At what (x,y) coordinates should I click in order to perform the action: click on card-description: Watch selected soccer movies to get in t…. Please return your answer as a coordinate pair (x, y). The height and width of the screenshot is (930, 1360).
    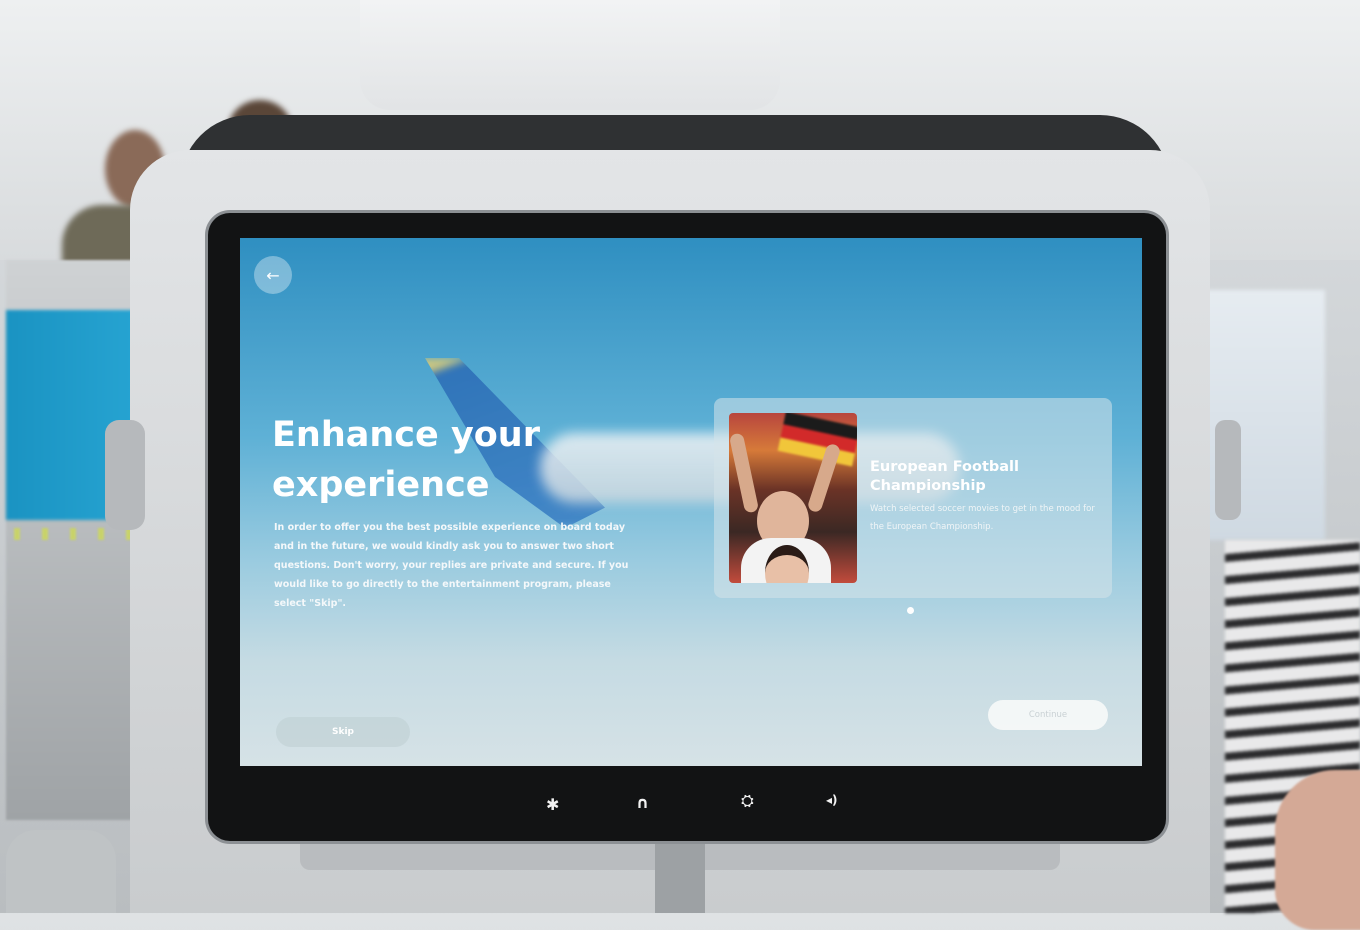
    Looking at the image, I should click on (982, 518).